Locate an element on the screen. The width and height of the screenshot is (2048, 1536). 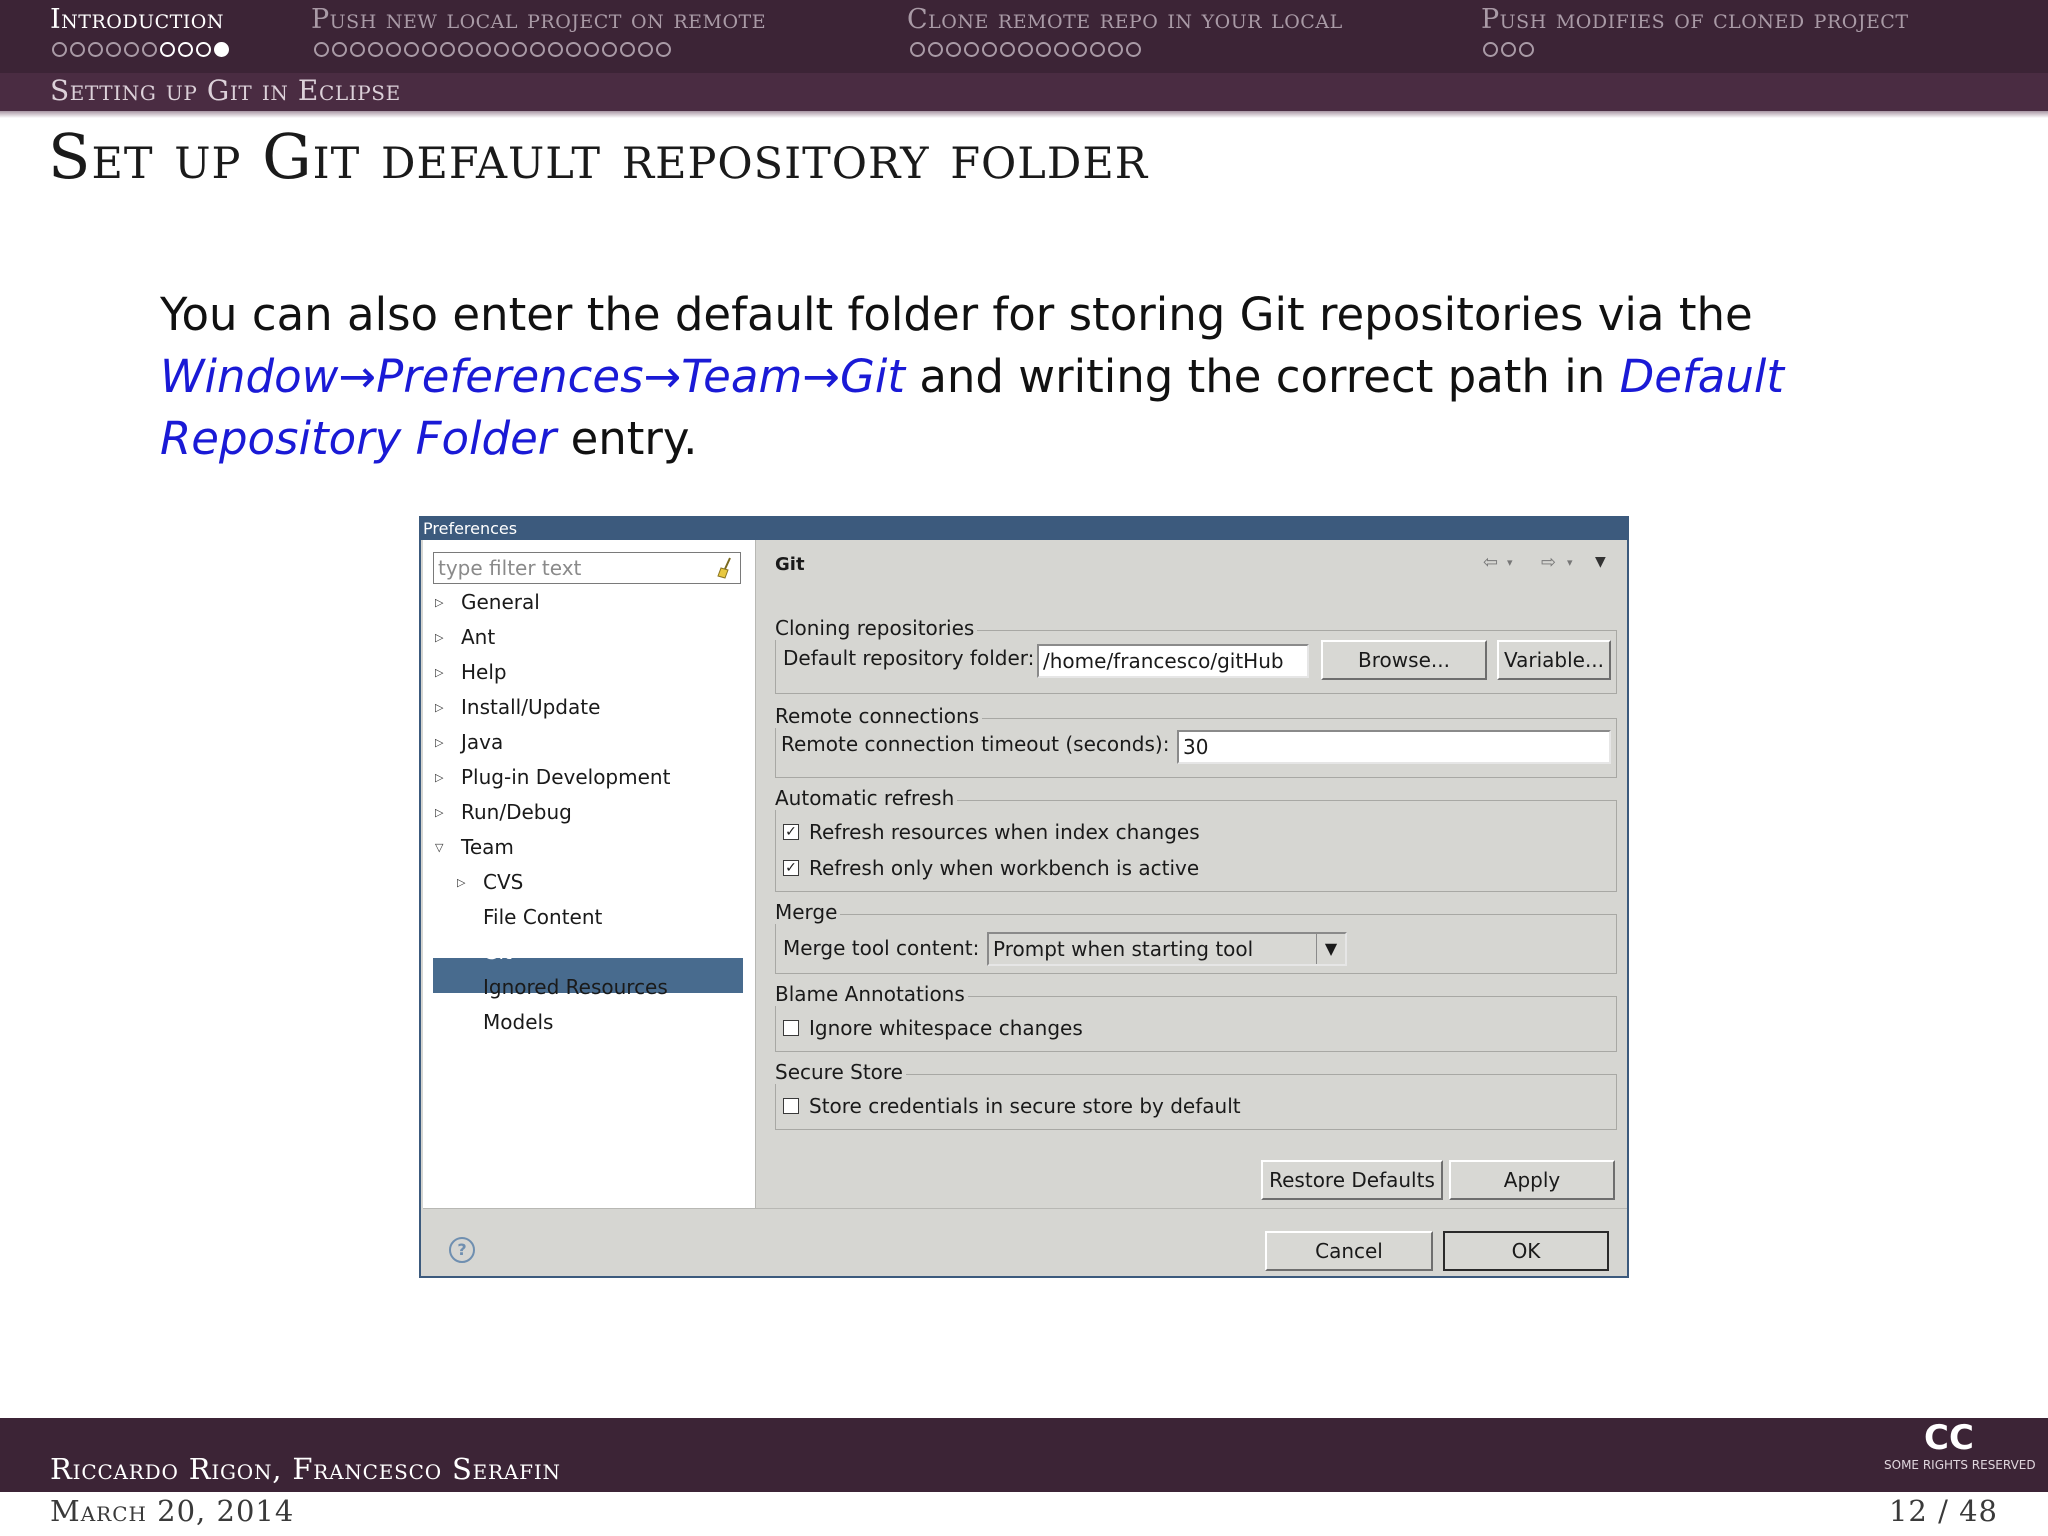
nav-section-introduction: Introduction is located at coordinates (137, 19).